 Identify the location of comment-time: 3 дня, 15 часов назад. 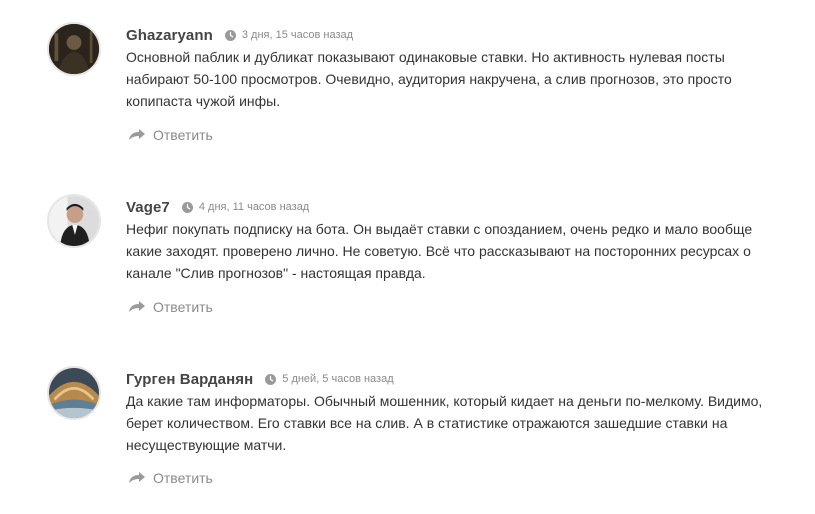
(289, 35).